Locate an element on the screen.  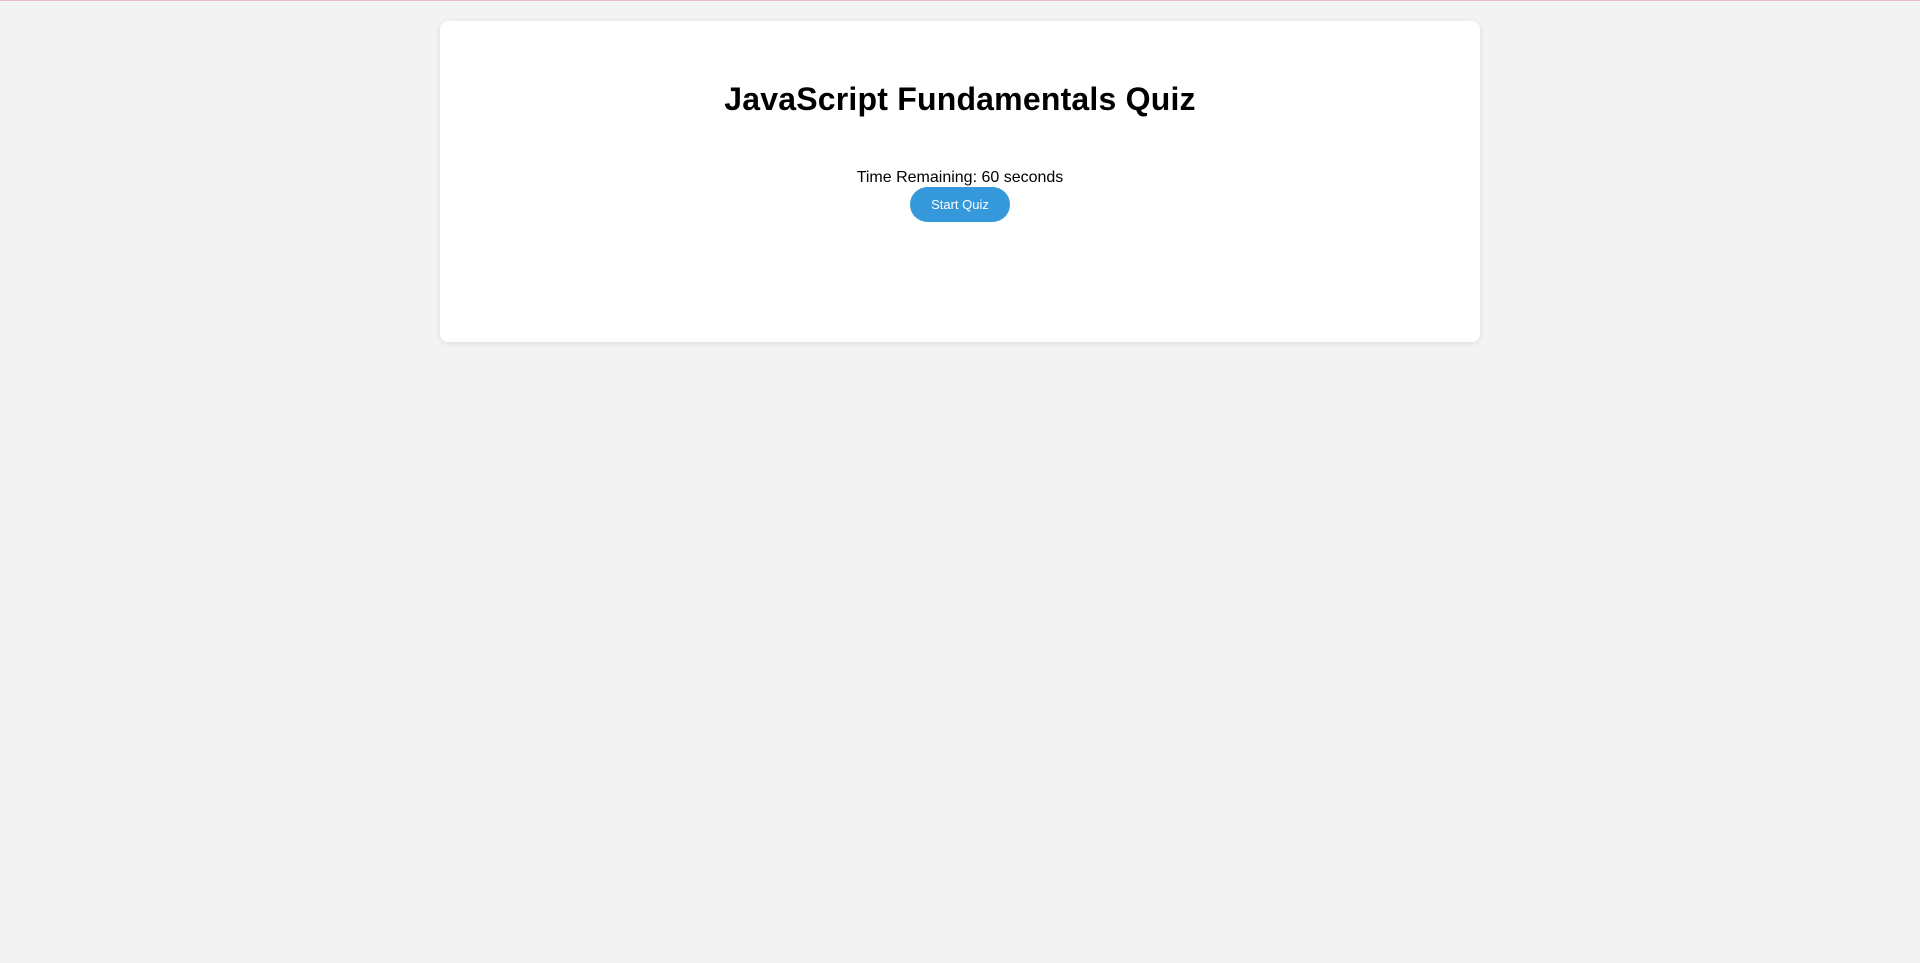
start-quiz-button: Start Quiz is located at coordinates (960, 204).